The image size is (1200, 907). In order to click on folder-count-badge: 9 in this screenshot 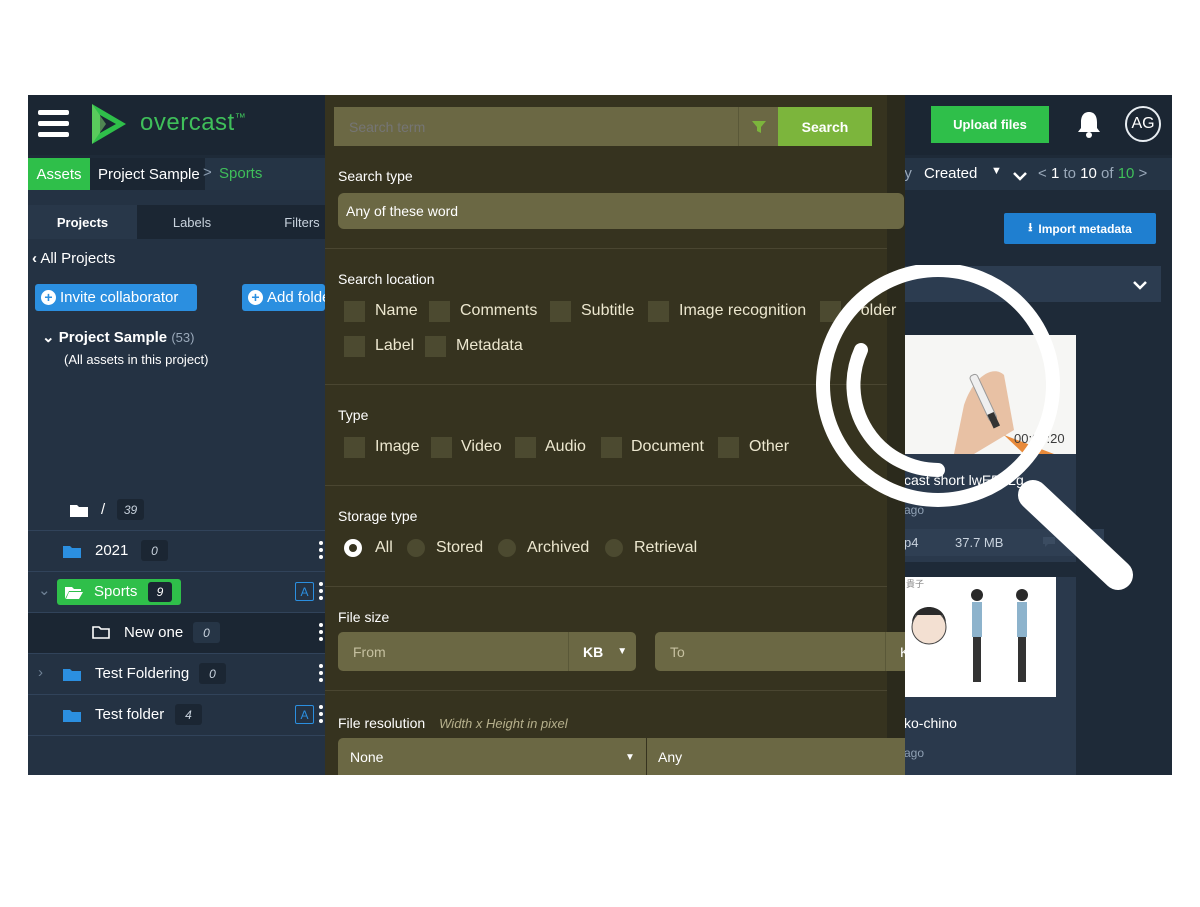, I will do `click(160, 592)`.